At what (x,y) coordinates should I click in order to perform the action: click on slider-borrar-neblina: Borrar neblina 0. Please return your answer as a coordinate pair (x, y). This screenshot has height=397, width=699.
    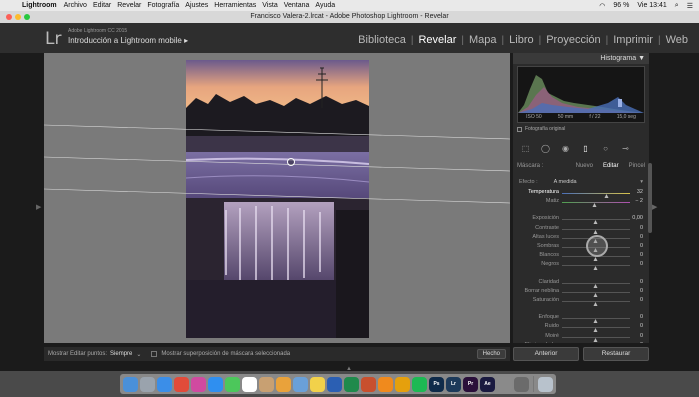
    Looking at the image, I should click on (581, 292).